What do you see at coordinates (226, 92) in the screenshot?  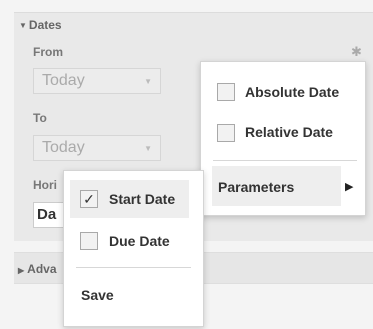 I see `absolute-date-checkbox` at bounding box center [226, 92].